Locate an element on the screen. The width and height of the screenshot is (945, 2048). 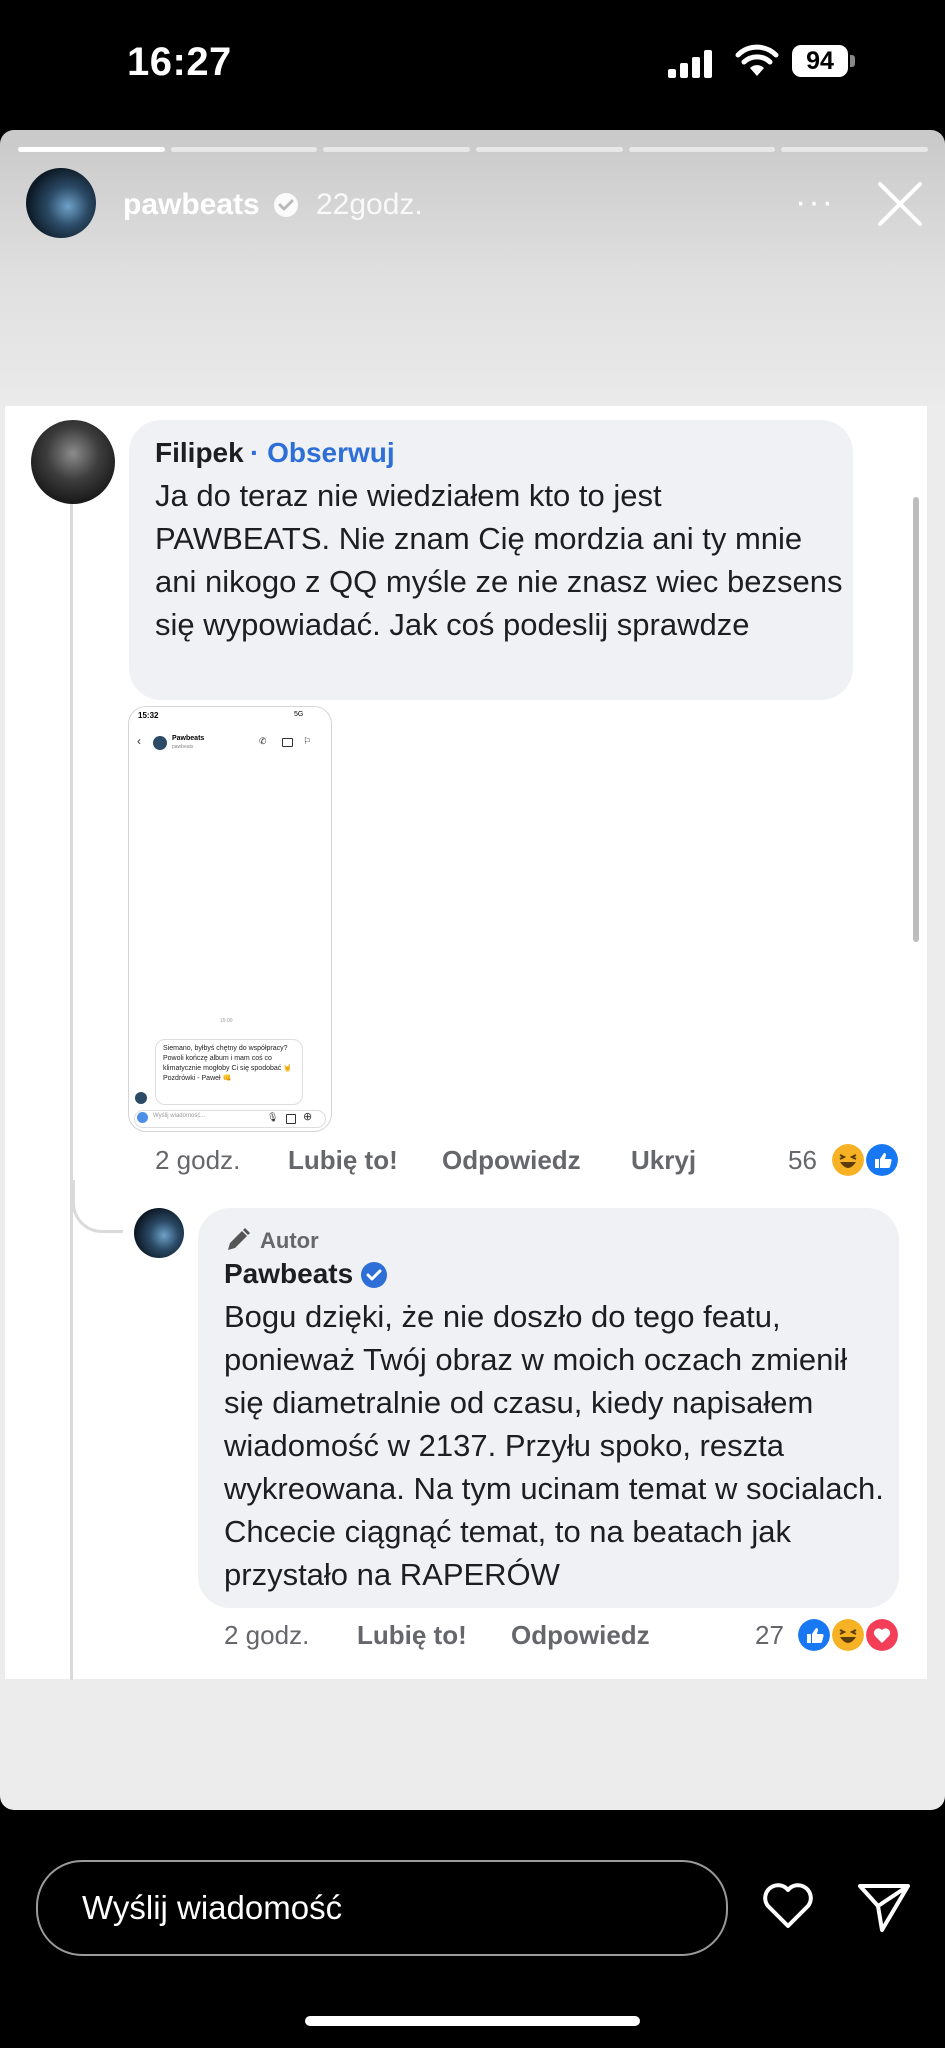
gallery-icon is located at coordinates (291, 1119).